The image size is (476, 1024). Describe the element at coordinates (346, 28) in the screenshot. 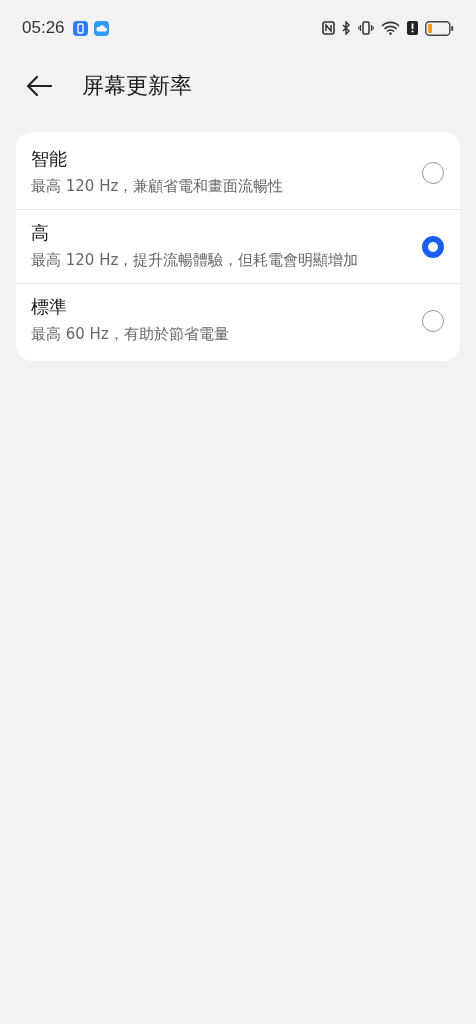

I see `bluetooth-icon` at that location.